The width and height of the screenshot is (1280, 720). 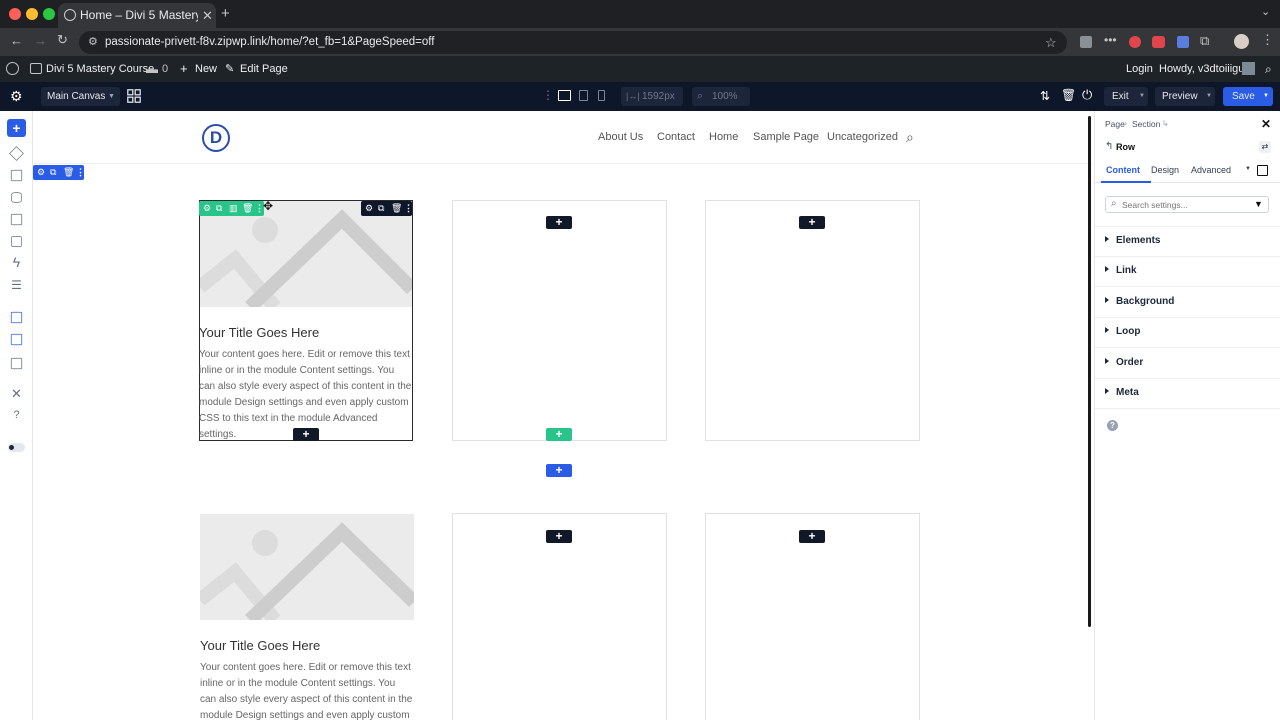 I want to click on section-duplicate-icon: ⧉, so click(x=53, y=172).